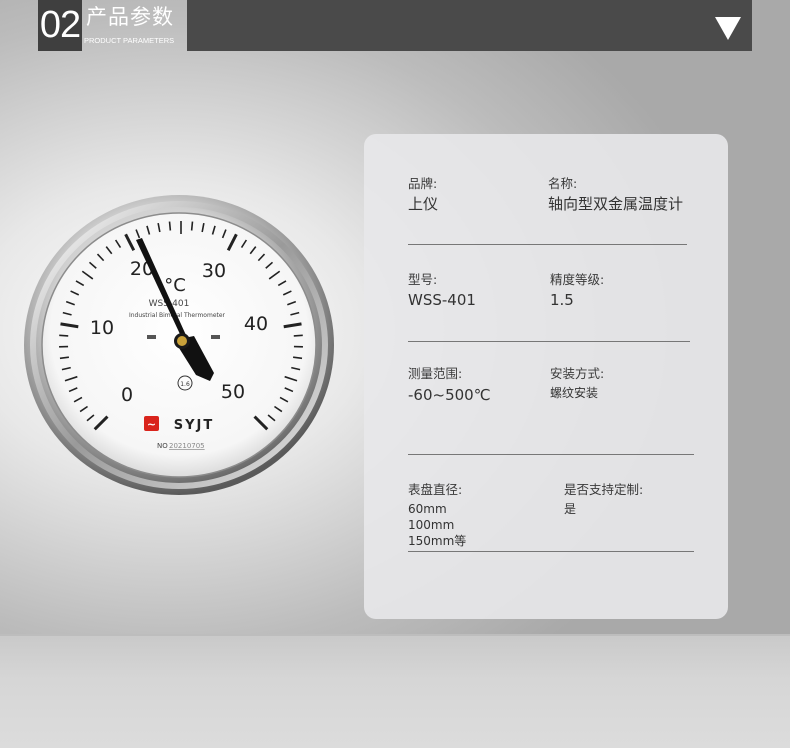 The image size is (790, 748). Describe the element at coordinates (162, 446) in the screenshot. I see `serial-prefix: NO` at that location.